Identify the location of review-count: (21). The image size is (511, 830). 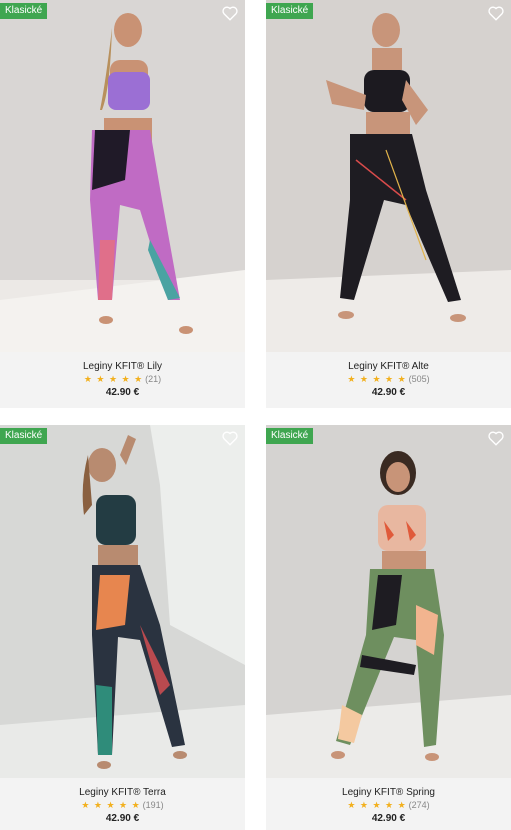
(153, 379).